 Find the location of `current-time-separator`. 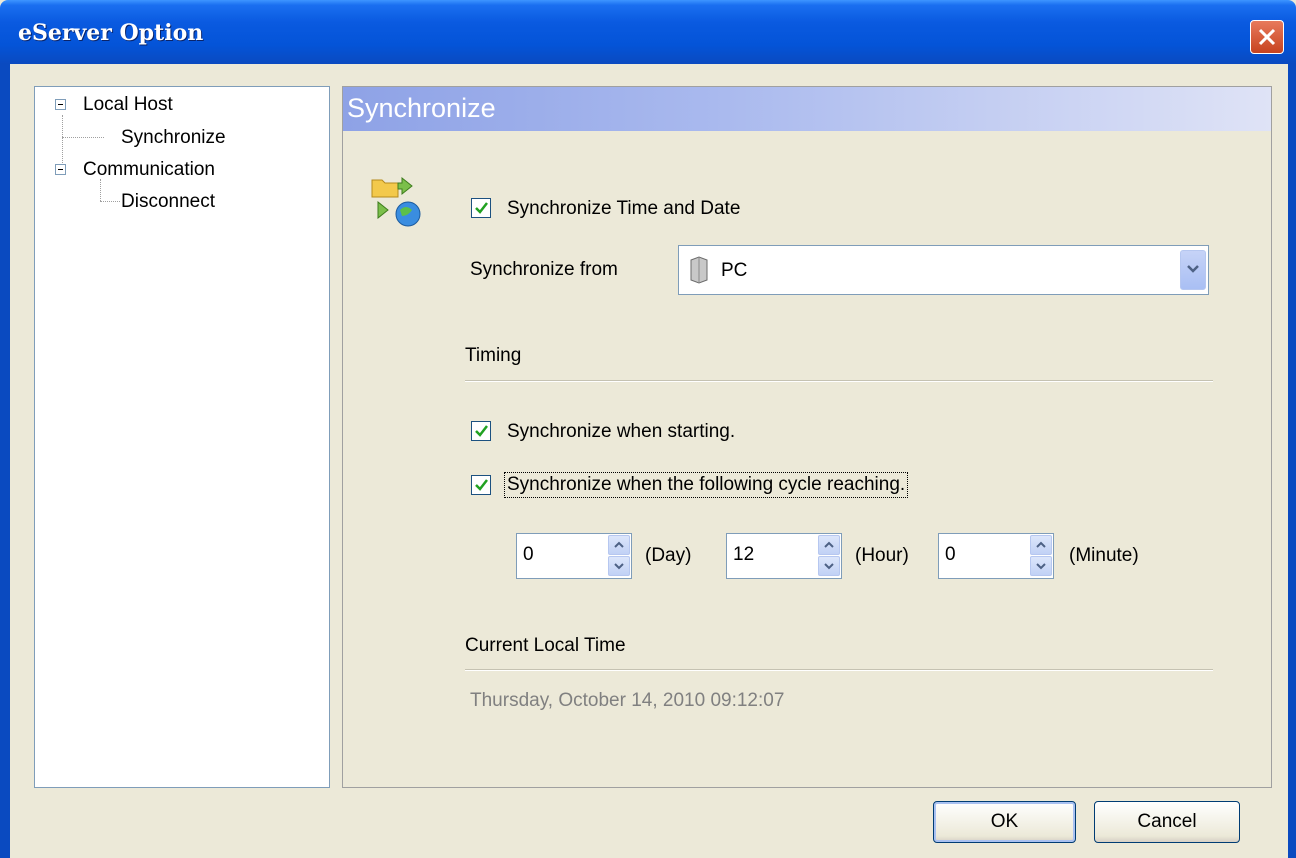

current-time-separator is located at coordinates (839, 670).